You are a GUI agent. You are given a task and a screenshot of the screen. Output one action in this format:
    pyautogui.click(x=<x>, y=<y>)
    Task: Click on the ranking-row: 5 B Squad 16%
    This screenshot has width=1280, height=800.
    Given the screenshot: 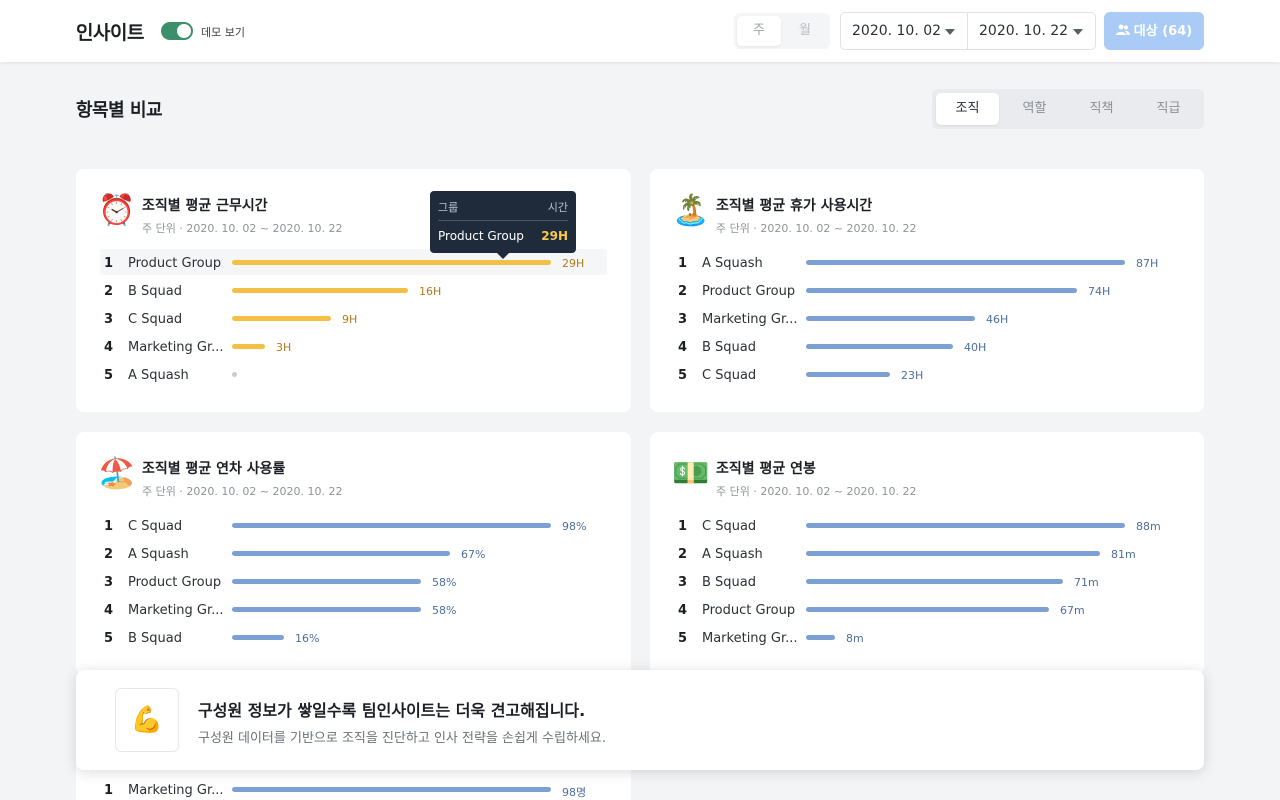 What is the action you would take?
    pyautogui.click(x=353, y=637)
    